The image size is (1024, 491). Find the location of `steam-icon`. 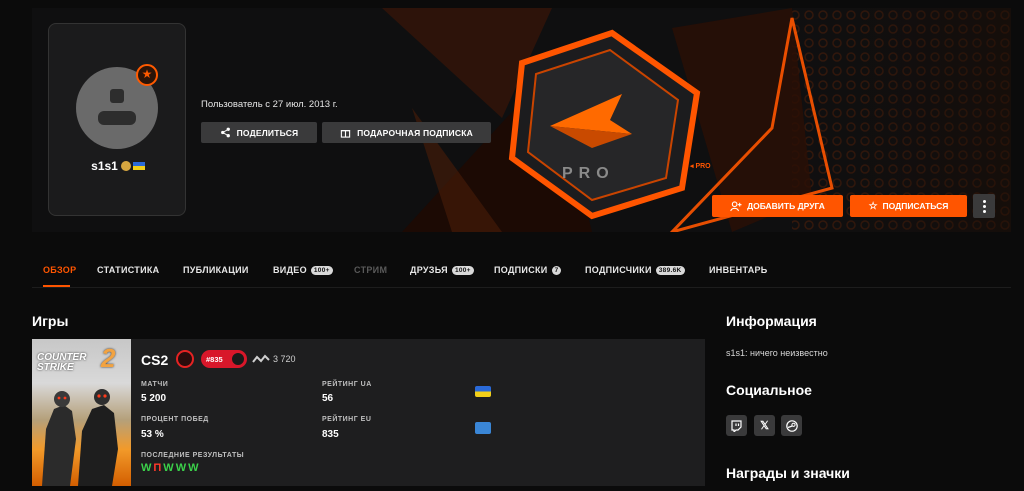

steam-icon is located at coordinates (791, 425).